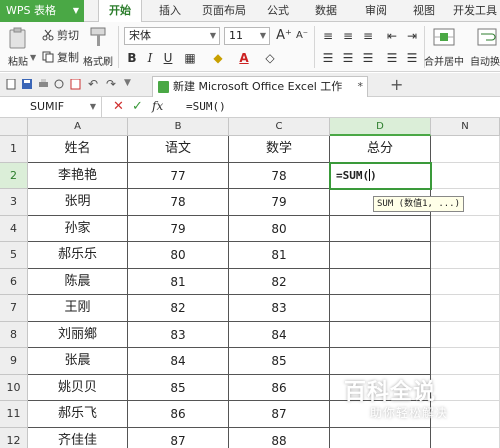  I want to click on table-cell: 郝乐飞, so click(78, 414).